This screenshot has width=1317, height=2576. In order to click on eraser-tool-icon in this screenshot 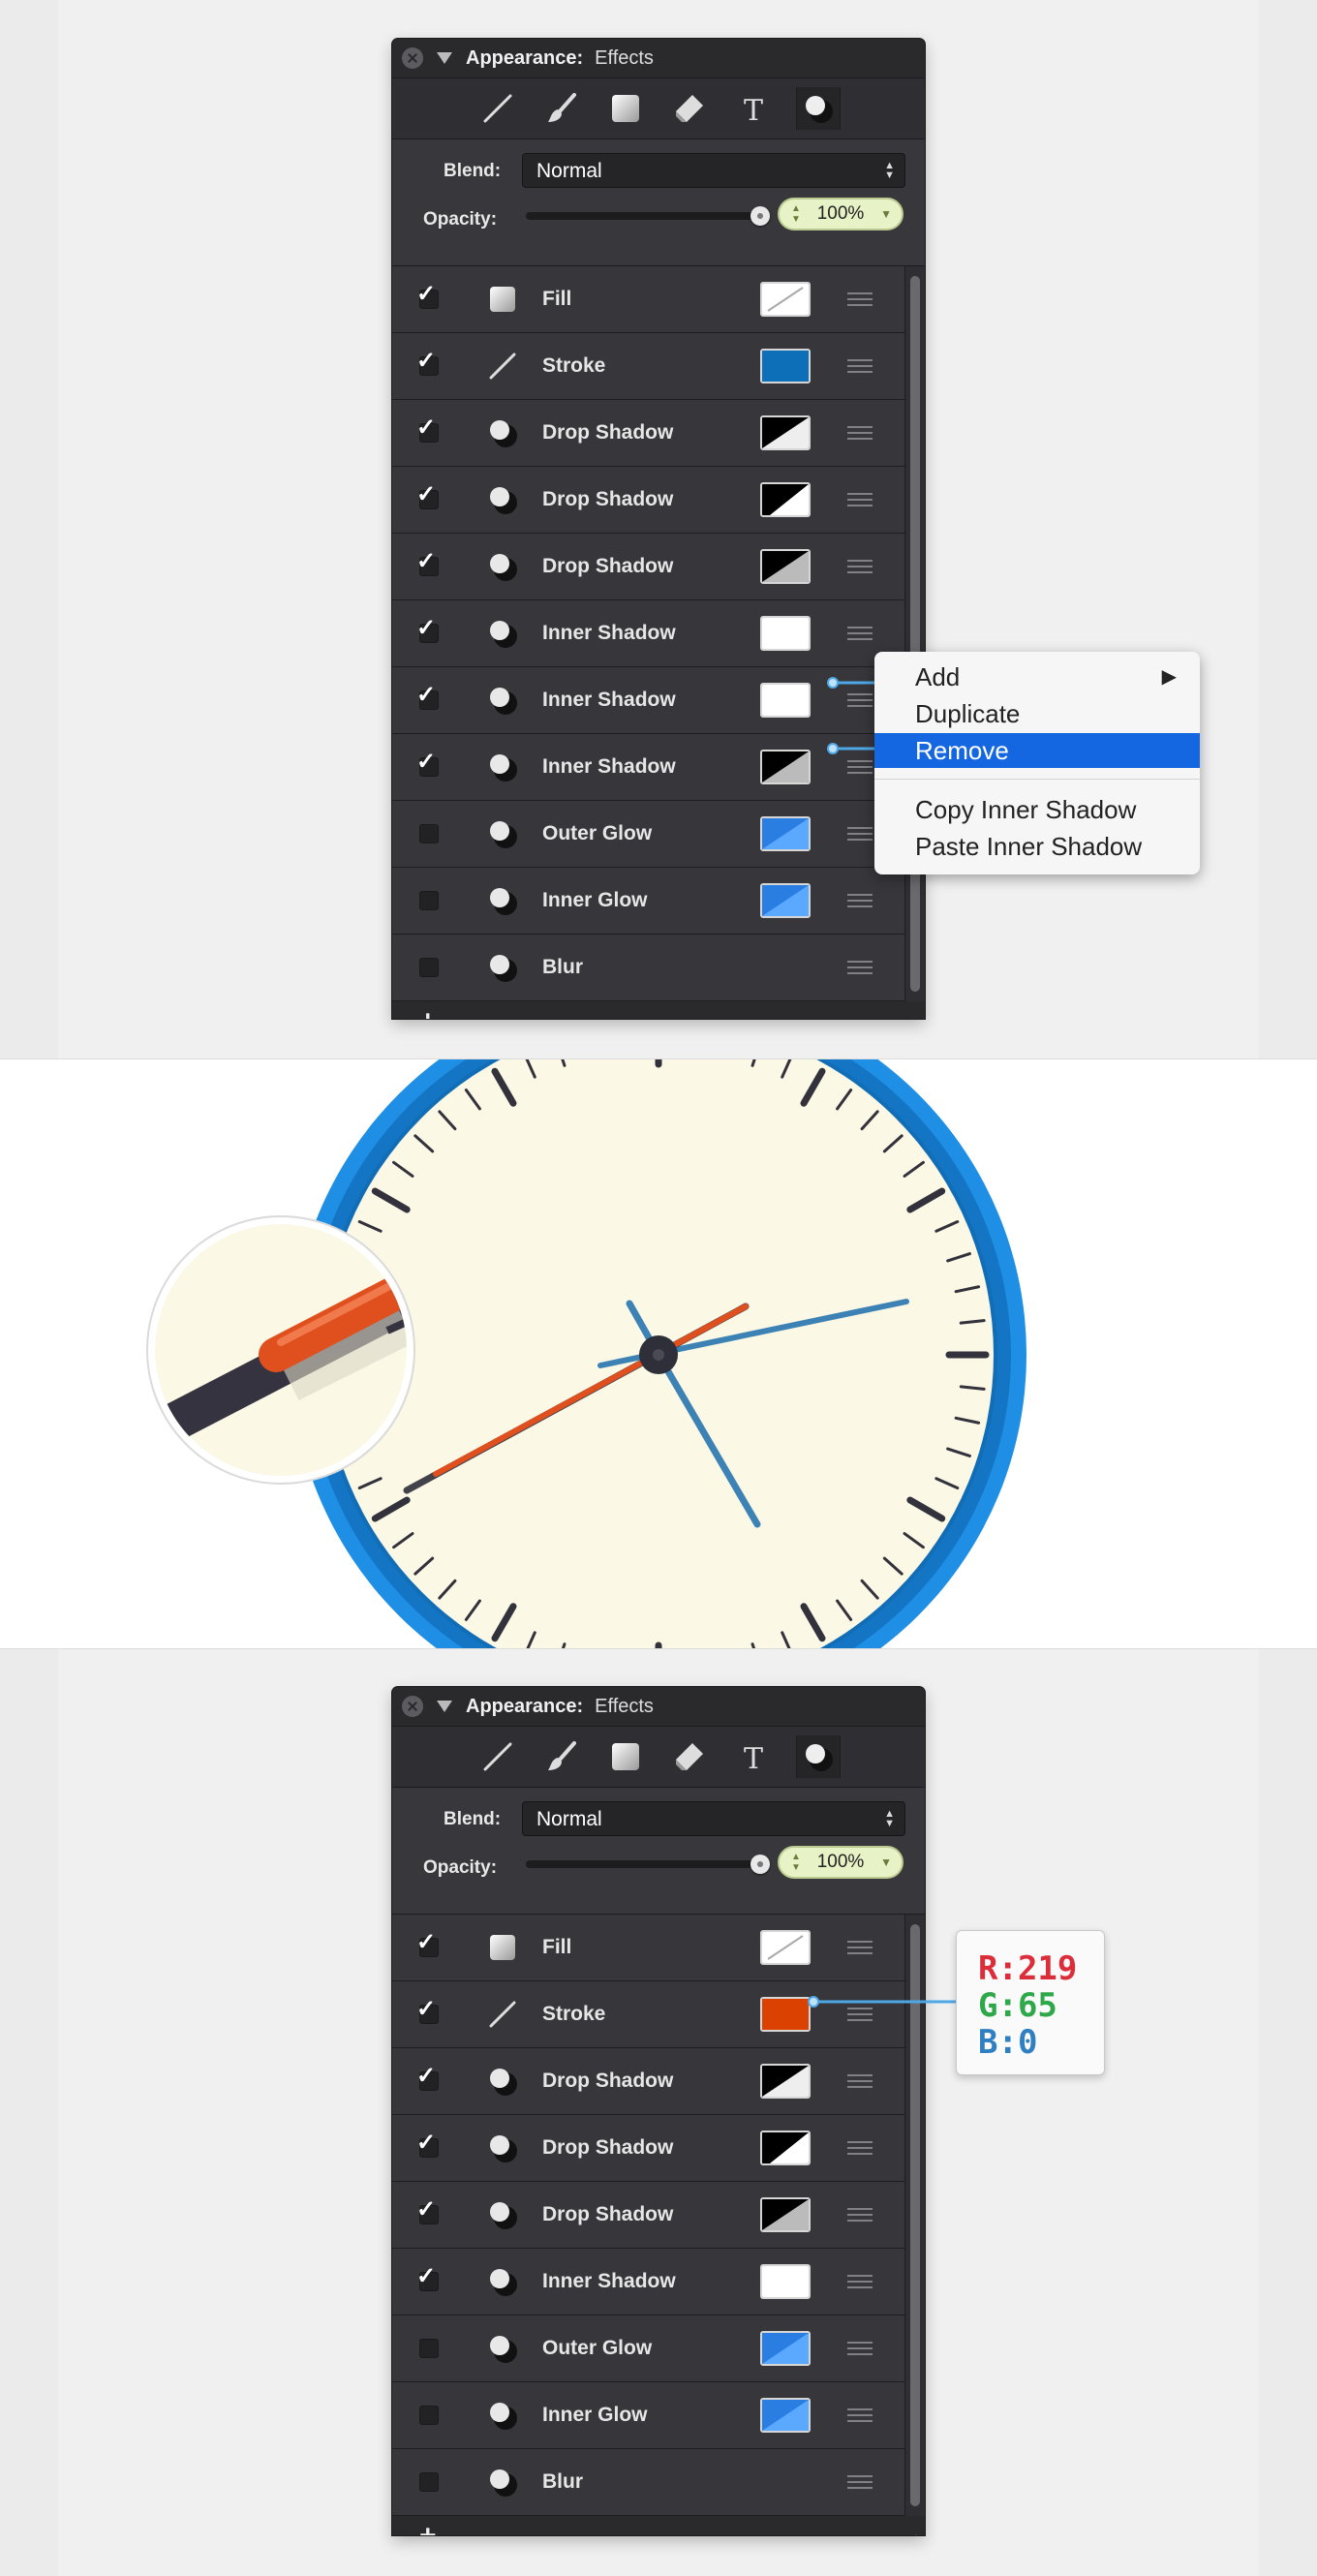, I will do `click(689, 1756)`.